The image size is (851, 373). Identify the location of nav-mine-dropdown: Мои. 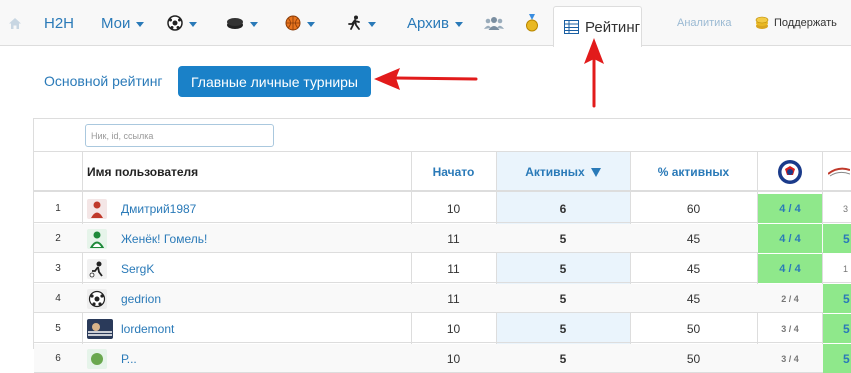
(123, 23).